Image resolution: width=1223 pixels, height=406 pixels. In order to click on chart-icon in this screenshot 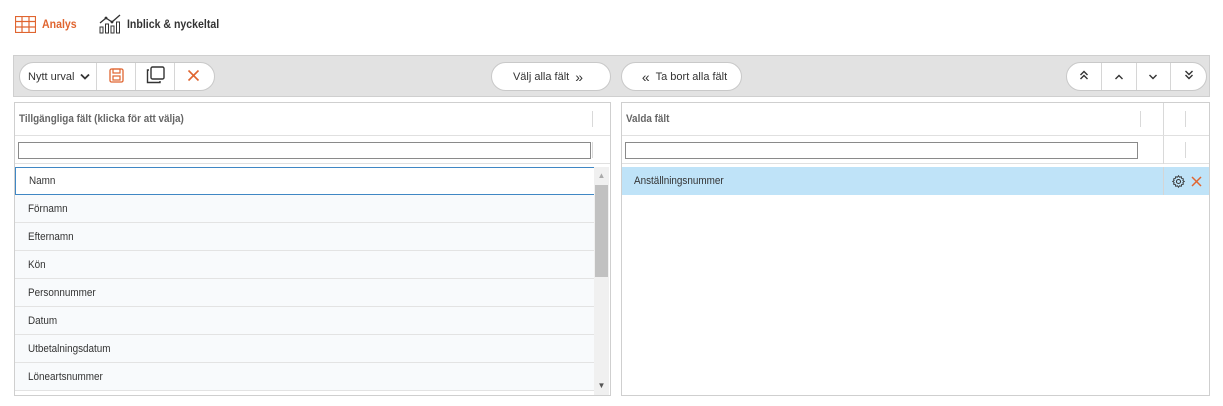, I will do `click(110, 24)`.